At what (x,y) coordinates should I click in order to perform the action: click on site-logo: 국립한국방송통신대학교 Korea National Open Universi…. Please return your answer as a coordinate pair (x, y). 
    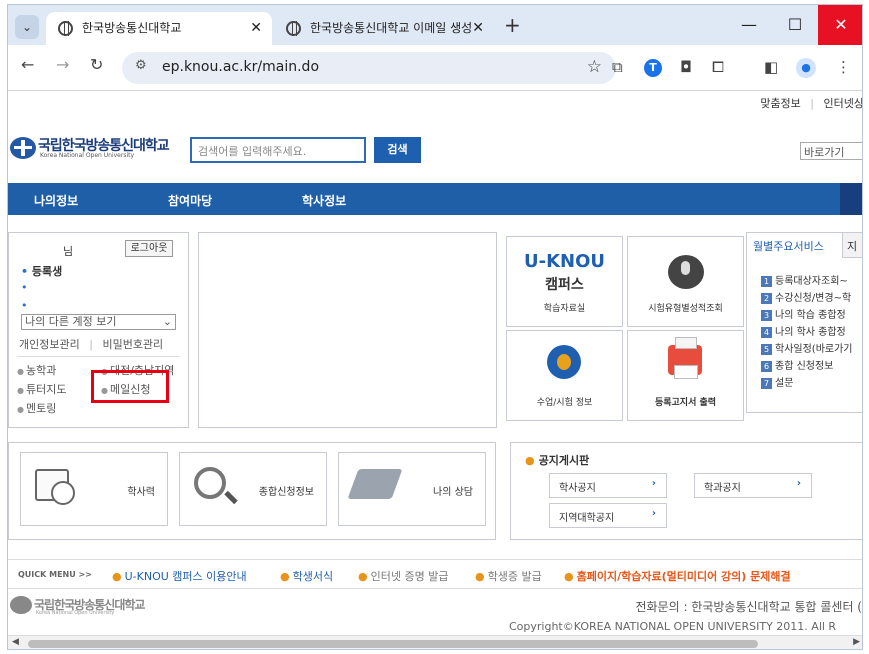
    Looking at the image, I should click on (95, 148).